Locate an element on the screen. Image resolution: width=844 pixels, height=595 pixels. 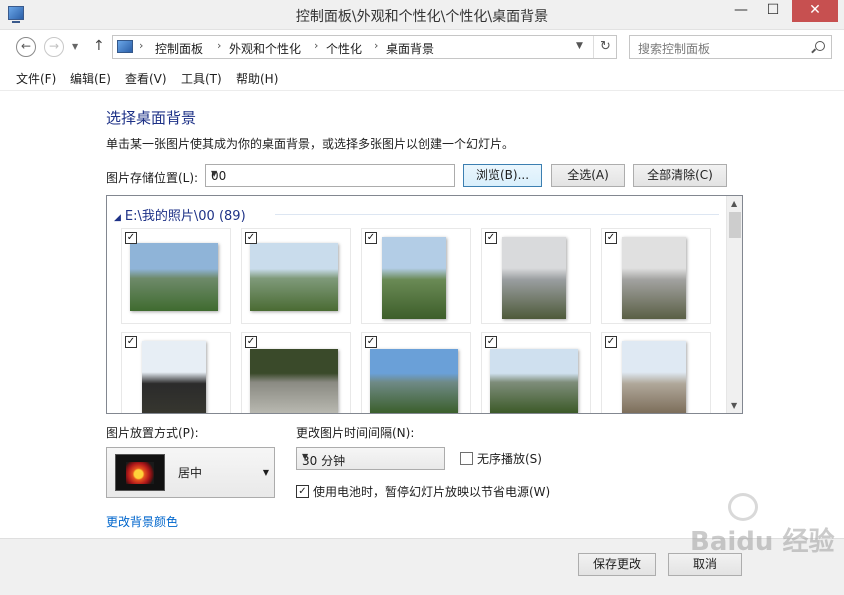
picture-position-value: 居中 is located at coordinates (190, 473).